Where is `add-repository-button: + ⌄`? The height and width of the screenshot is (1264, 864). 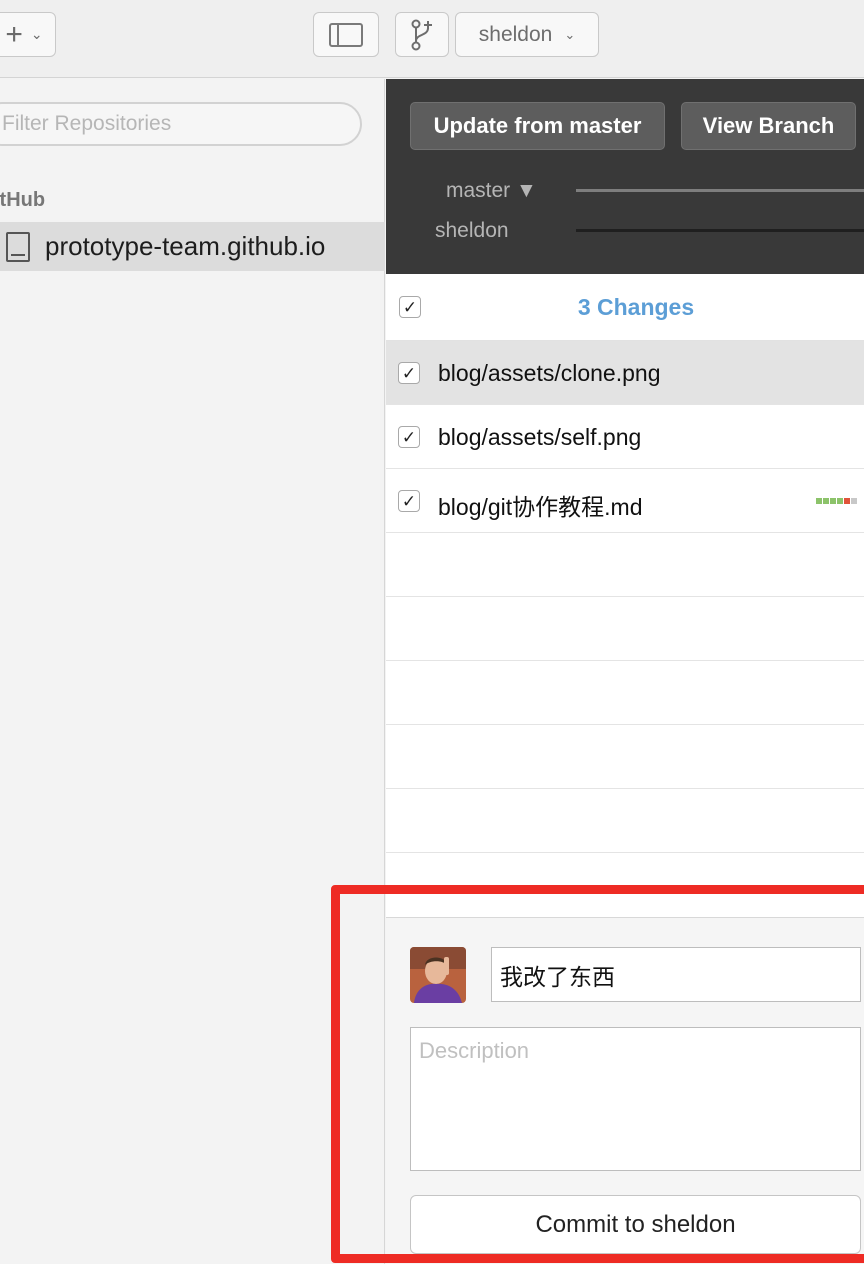
add-repository-button: + ⌄ is located at coordinates (28, 34).